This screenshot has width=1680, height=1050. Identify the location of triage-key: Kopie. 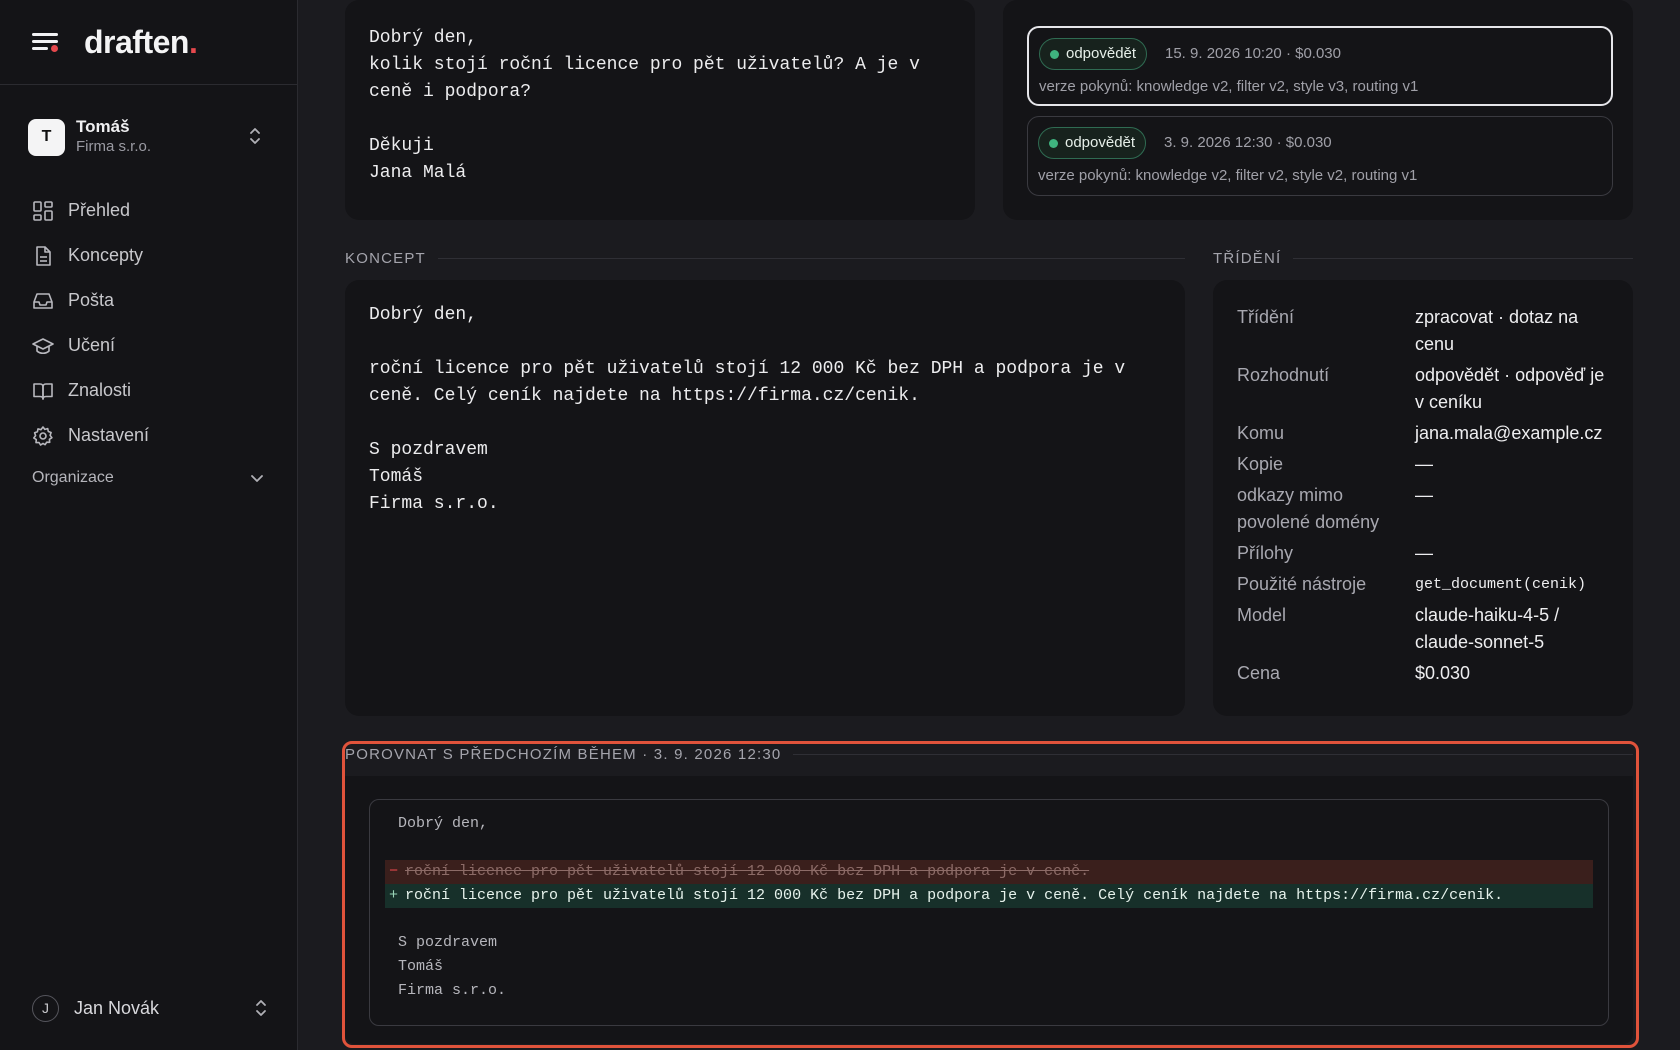
(1260, 464).